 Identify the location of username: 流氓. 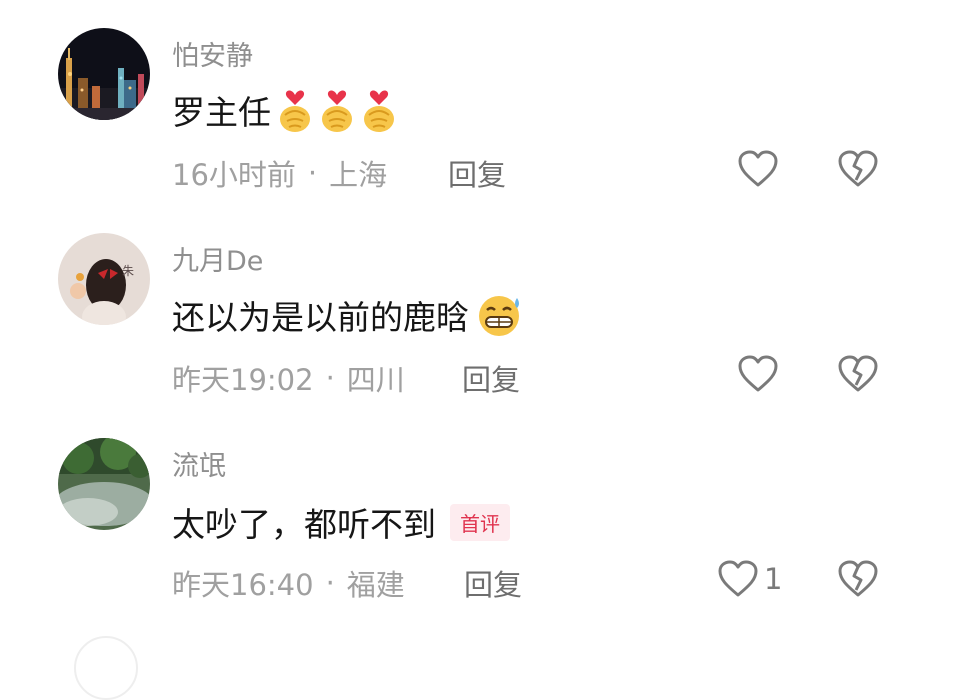
(199, 463).